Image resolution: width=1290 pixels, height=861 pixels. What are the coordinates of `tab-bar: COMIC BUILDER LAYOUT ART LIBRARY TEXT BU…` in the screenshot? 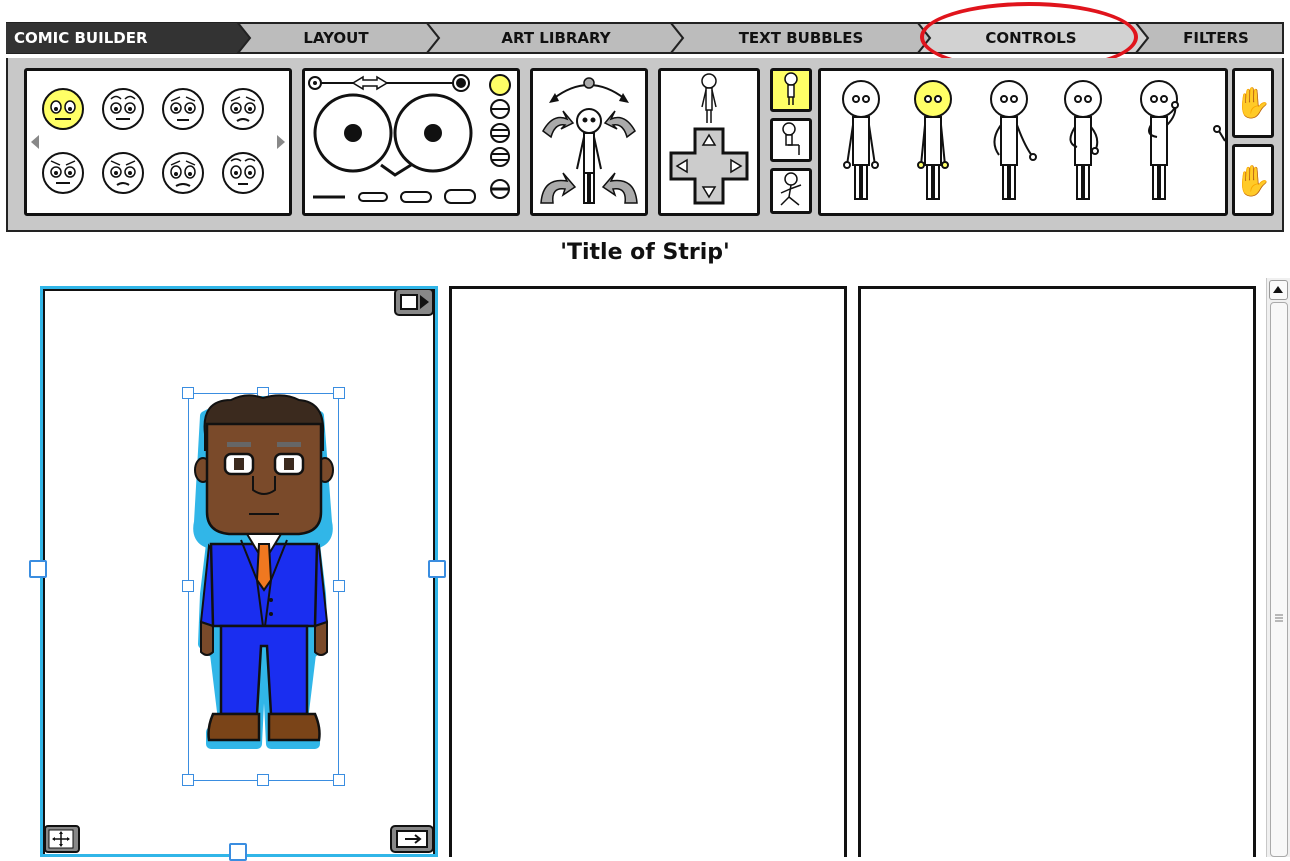 It's located at (645, 38).